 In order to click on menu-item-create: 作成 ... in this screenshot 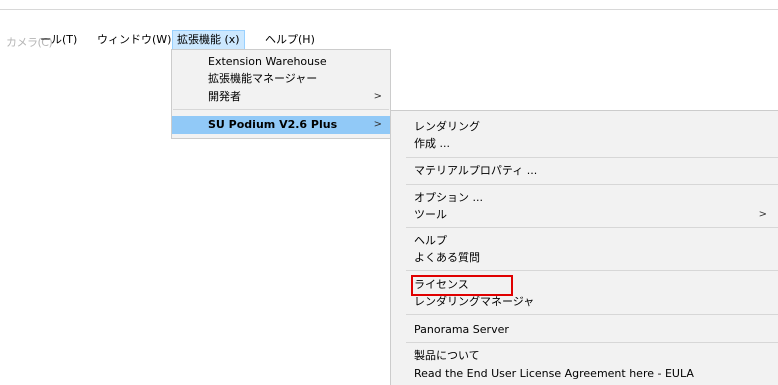, I will do `click(584, 144)`.